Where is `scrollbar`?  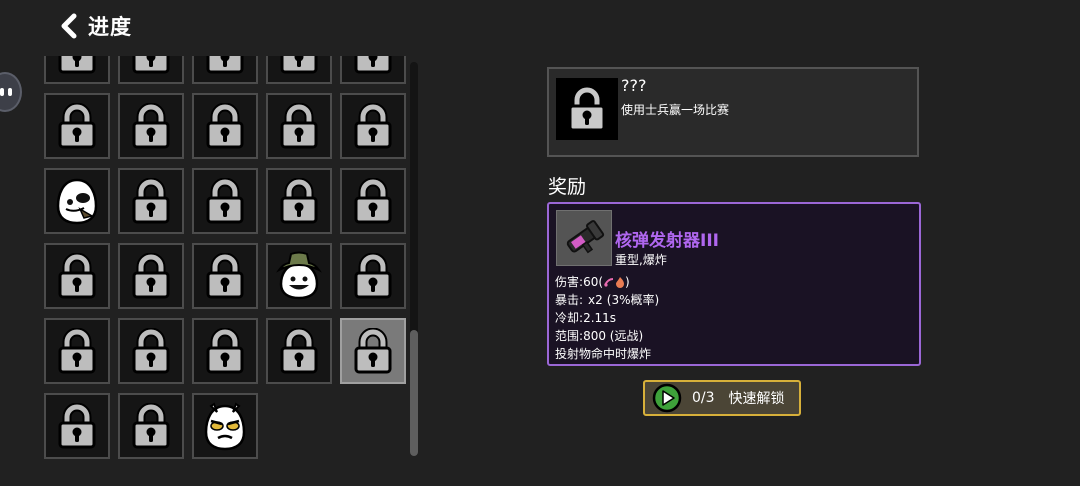 scrollbar is located at coordinates (414, 259).